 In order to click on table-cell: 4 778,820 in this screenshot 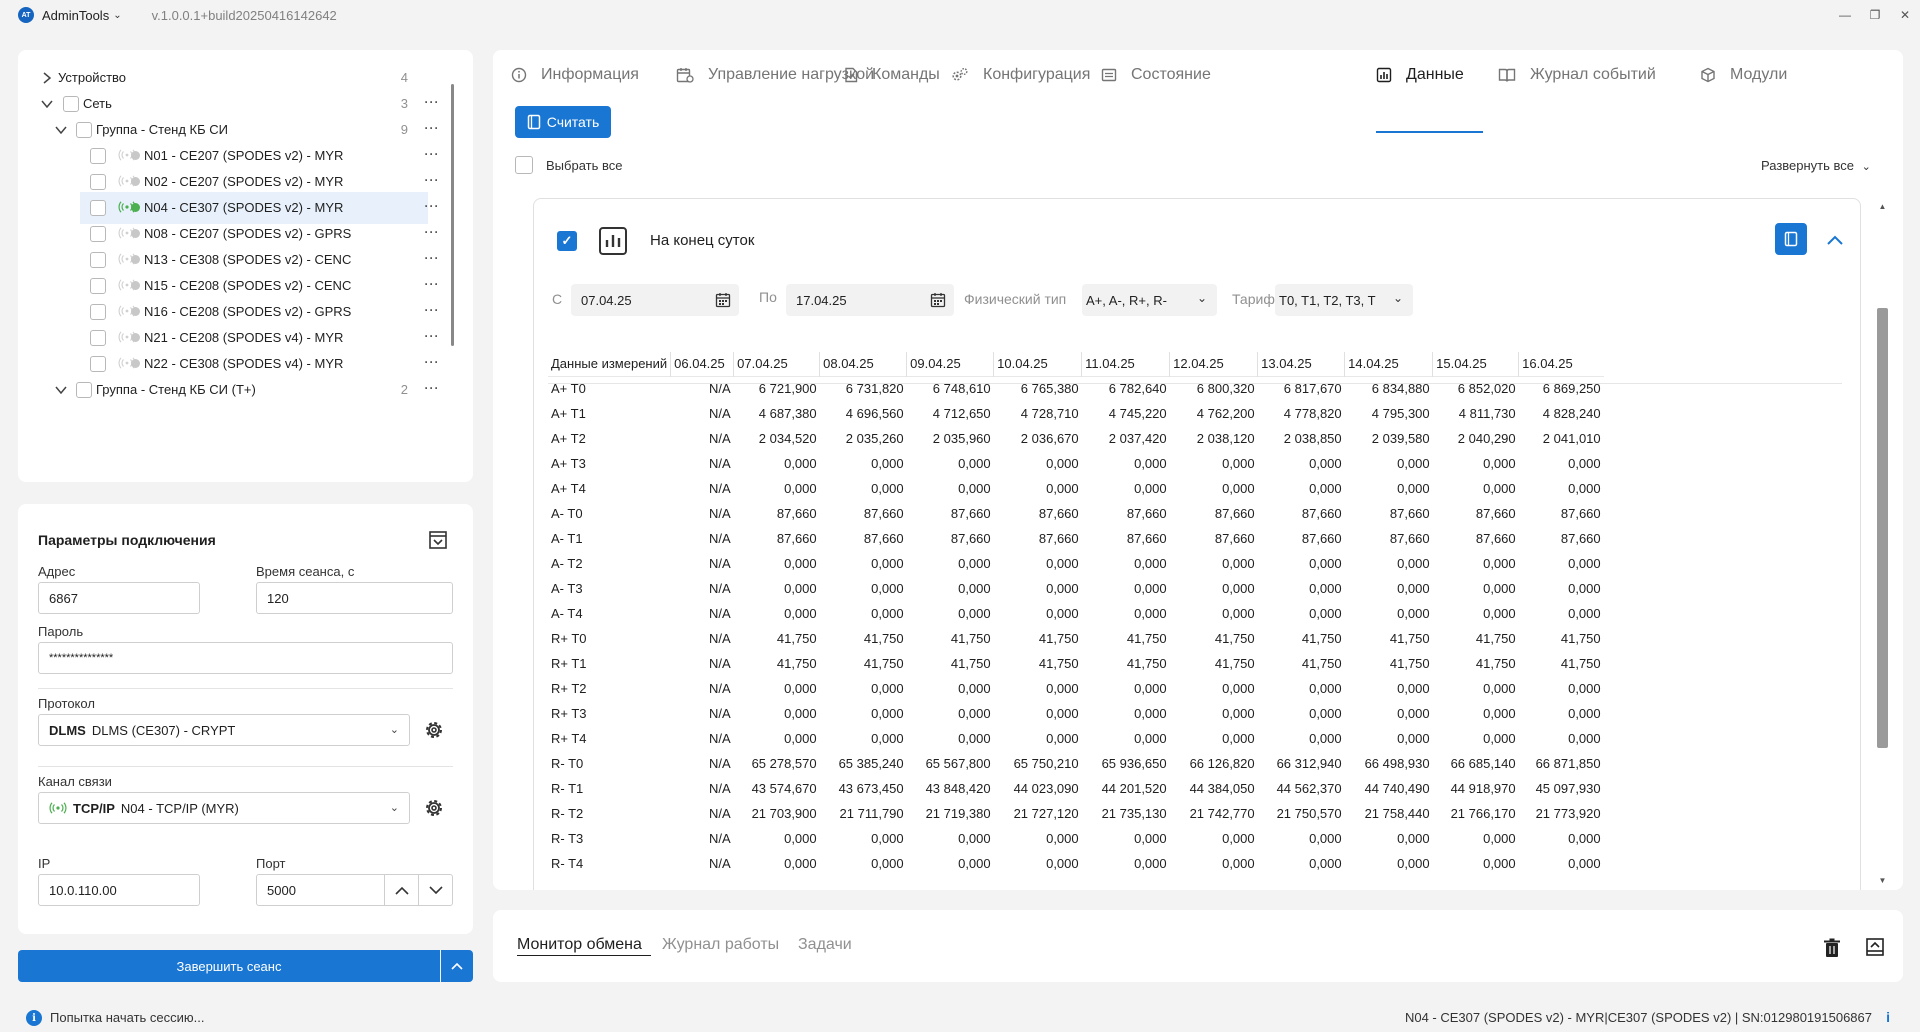, I will do `click(1312, 413)`.